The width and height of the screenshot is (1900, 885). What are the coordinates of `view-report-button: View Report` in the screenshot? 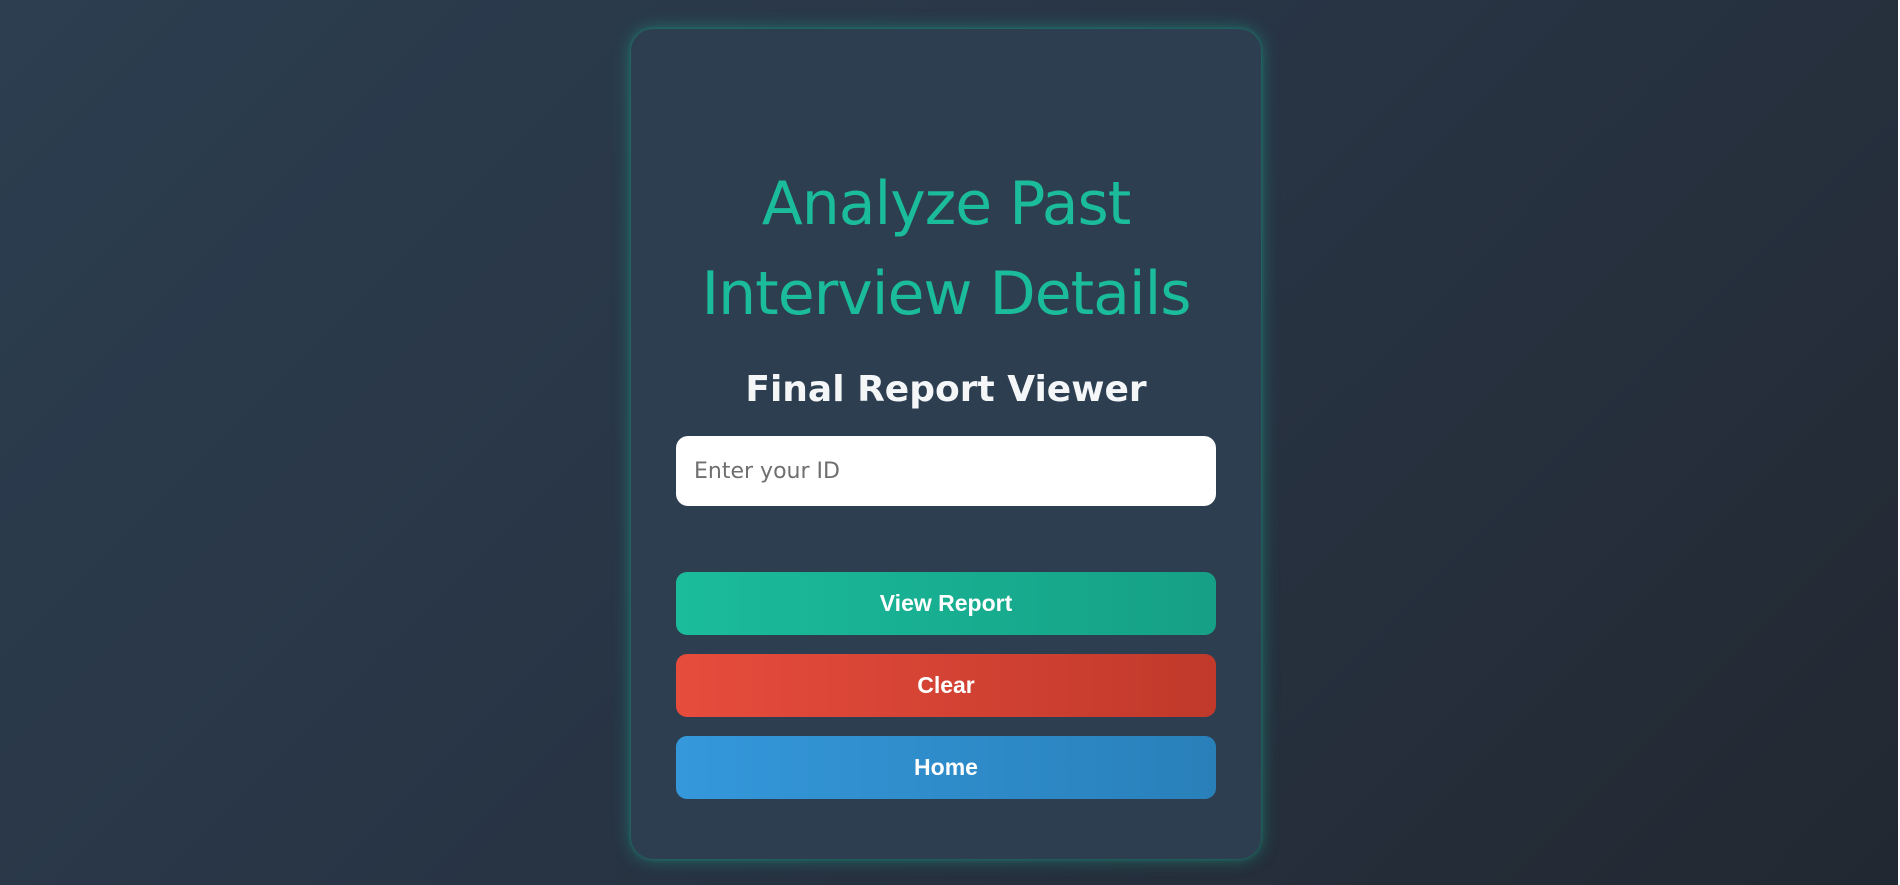 It's located at (946, 603).